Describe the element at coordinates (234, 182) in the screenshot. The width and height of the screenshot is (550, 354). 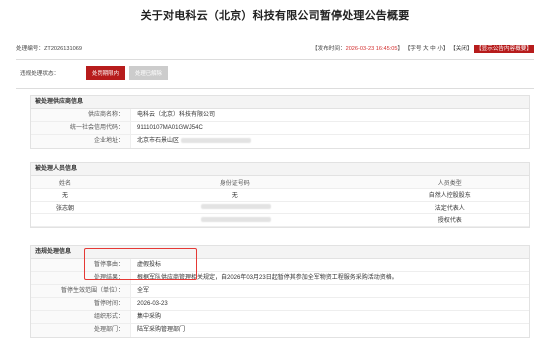
I see `column-header: 身份证号码` at that location.